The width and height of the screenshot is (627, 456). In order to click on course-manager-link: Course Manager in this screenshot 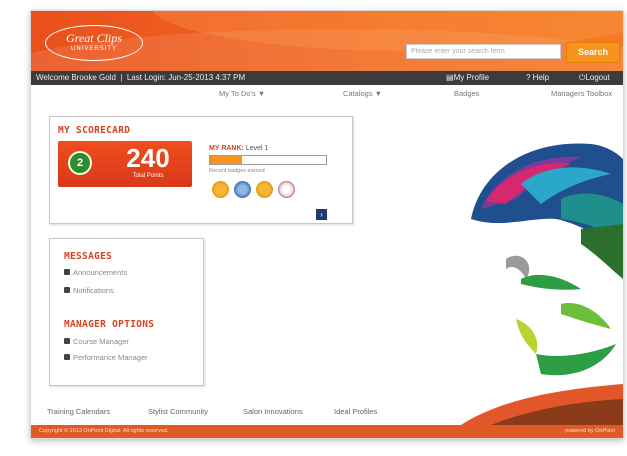, I will do `click(96, 341)`.